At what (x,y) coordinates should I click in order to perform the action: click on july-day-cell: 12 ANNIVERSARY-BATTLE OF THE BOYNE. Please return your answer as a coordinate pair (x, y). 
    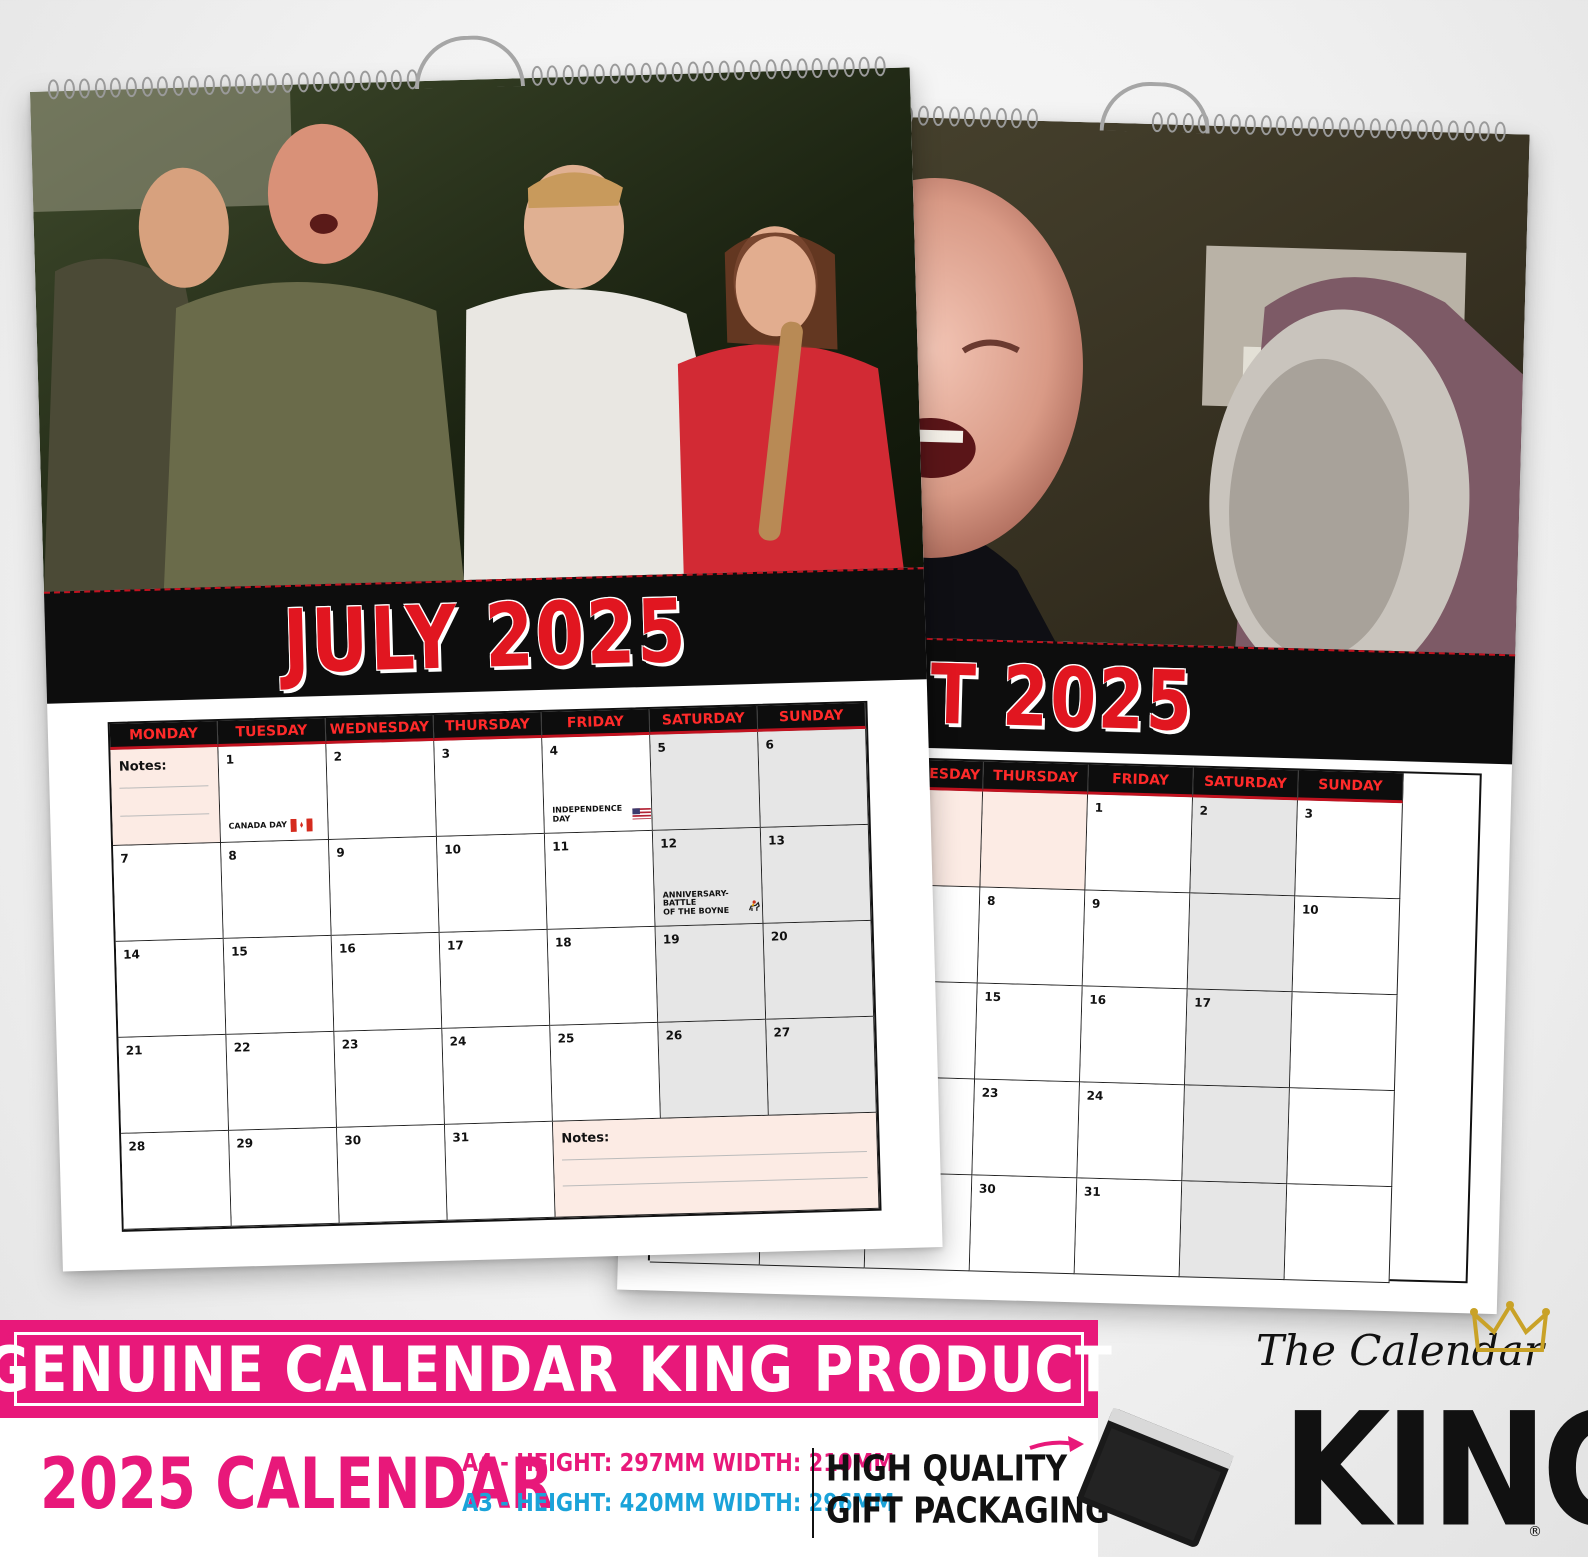
    Looking at the image, I should click on (708, 877).